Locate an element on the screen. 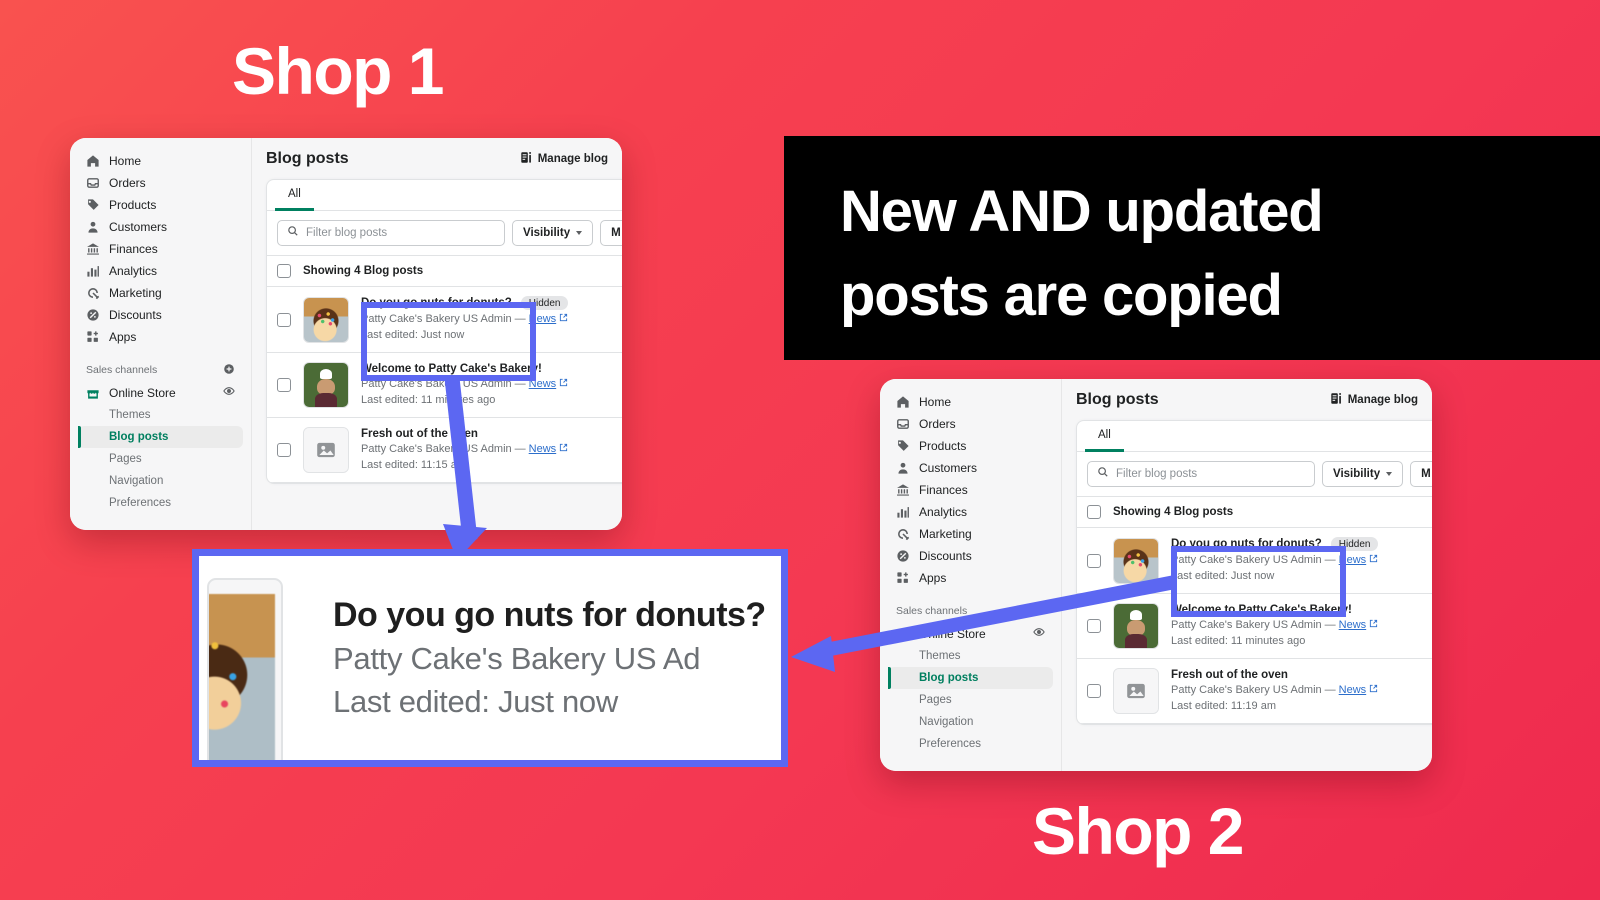 The width and height of the screenshot is (1600, 900). active-indicator is located at coordinates (79, 437).